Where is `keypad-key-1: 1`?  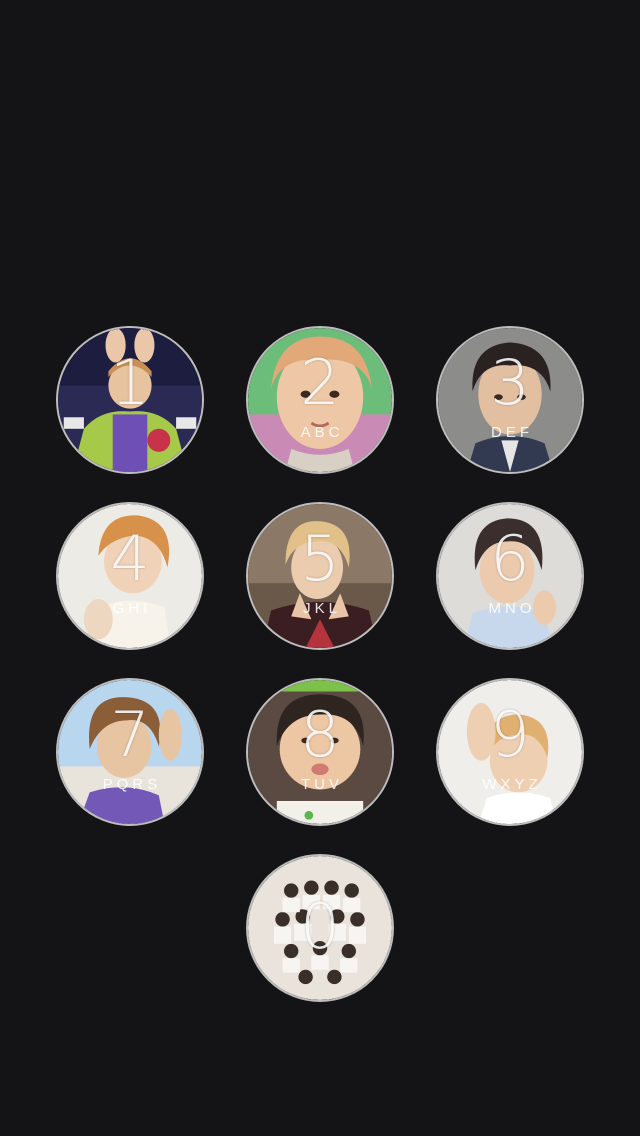 keypad-key-1: 1 is located at coordinates (130, 400).